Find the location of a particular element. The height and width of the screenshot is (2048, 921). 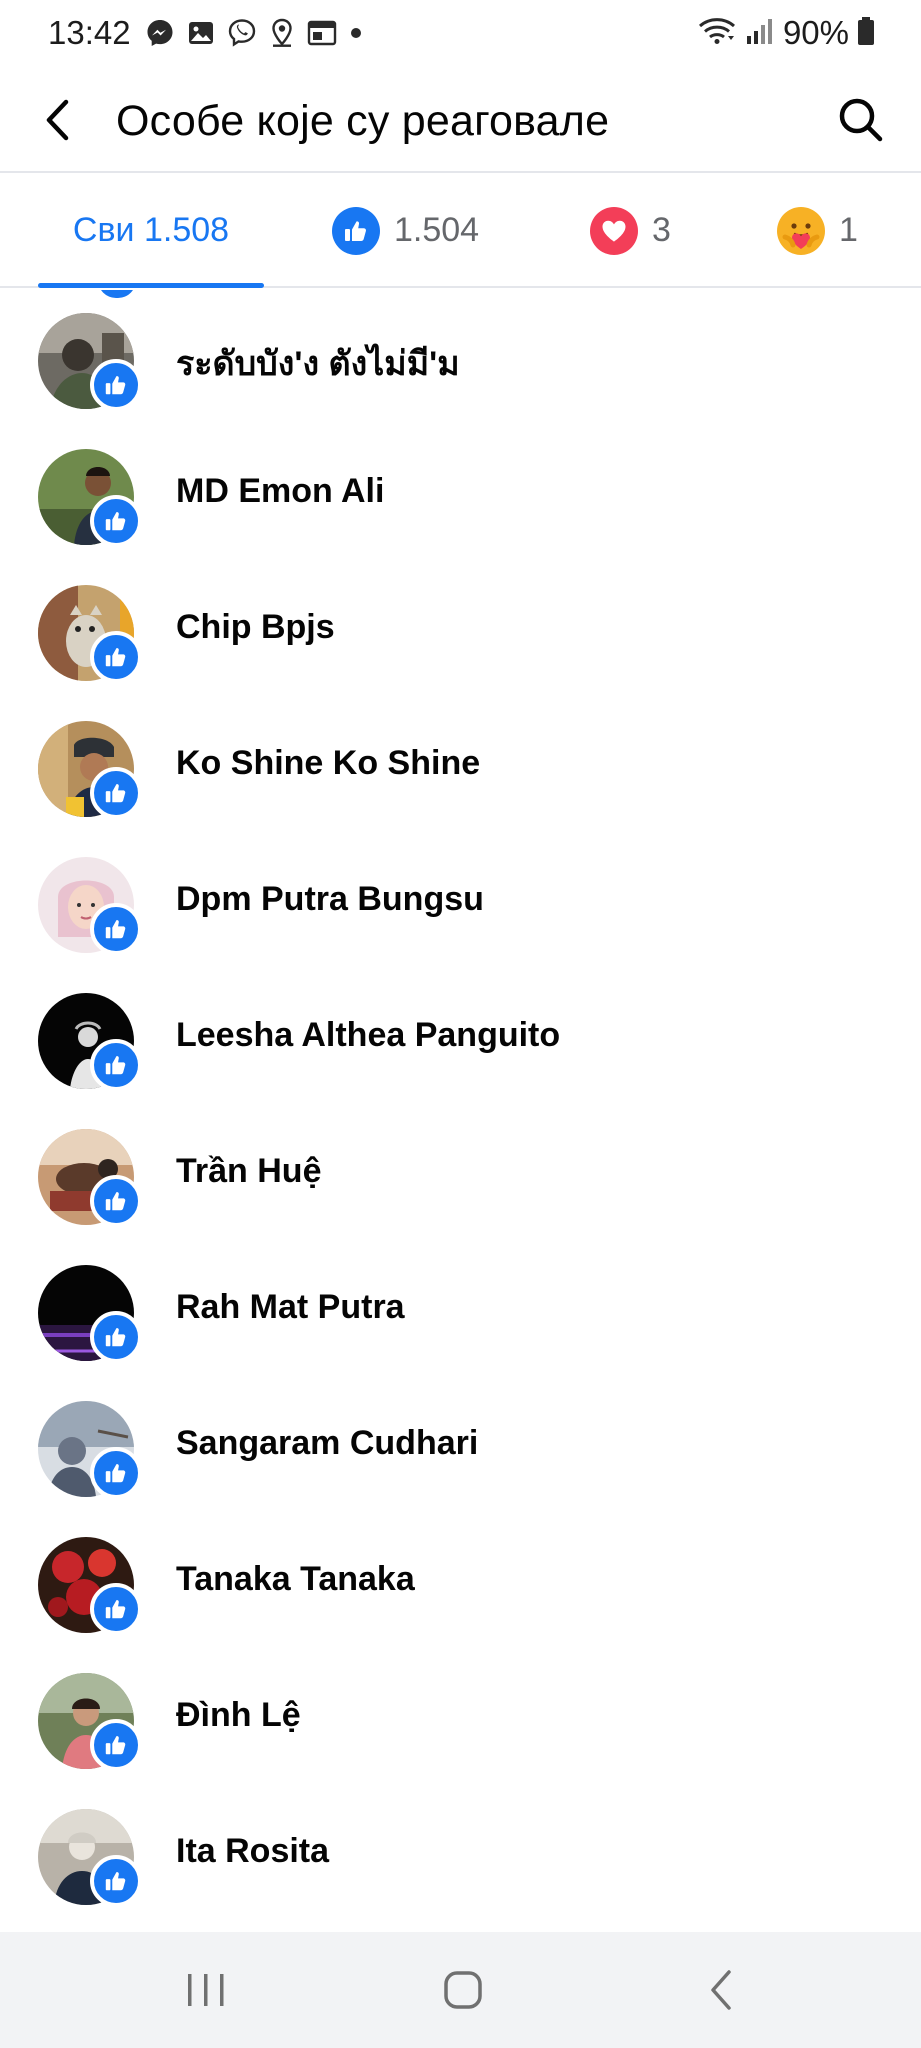

home-icon is located at coordinates (463, 1990).